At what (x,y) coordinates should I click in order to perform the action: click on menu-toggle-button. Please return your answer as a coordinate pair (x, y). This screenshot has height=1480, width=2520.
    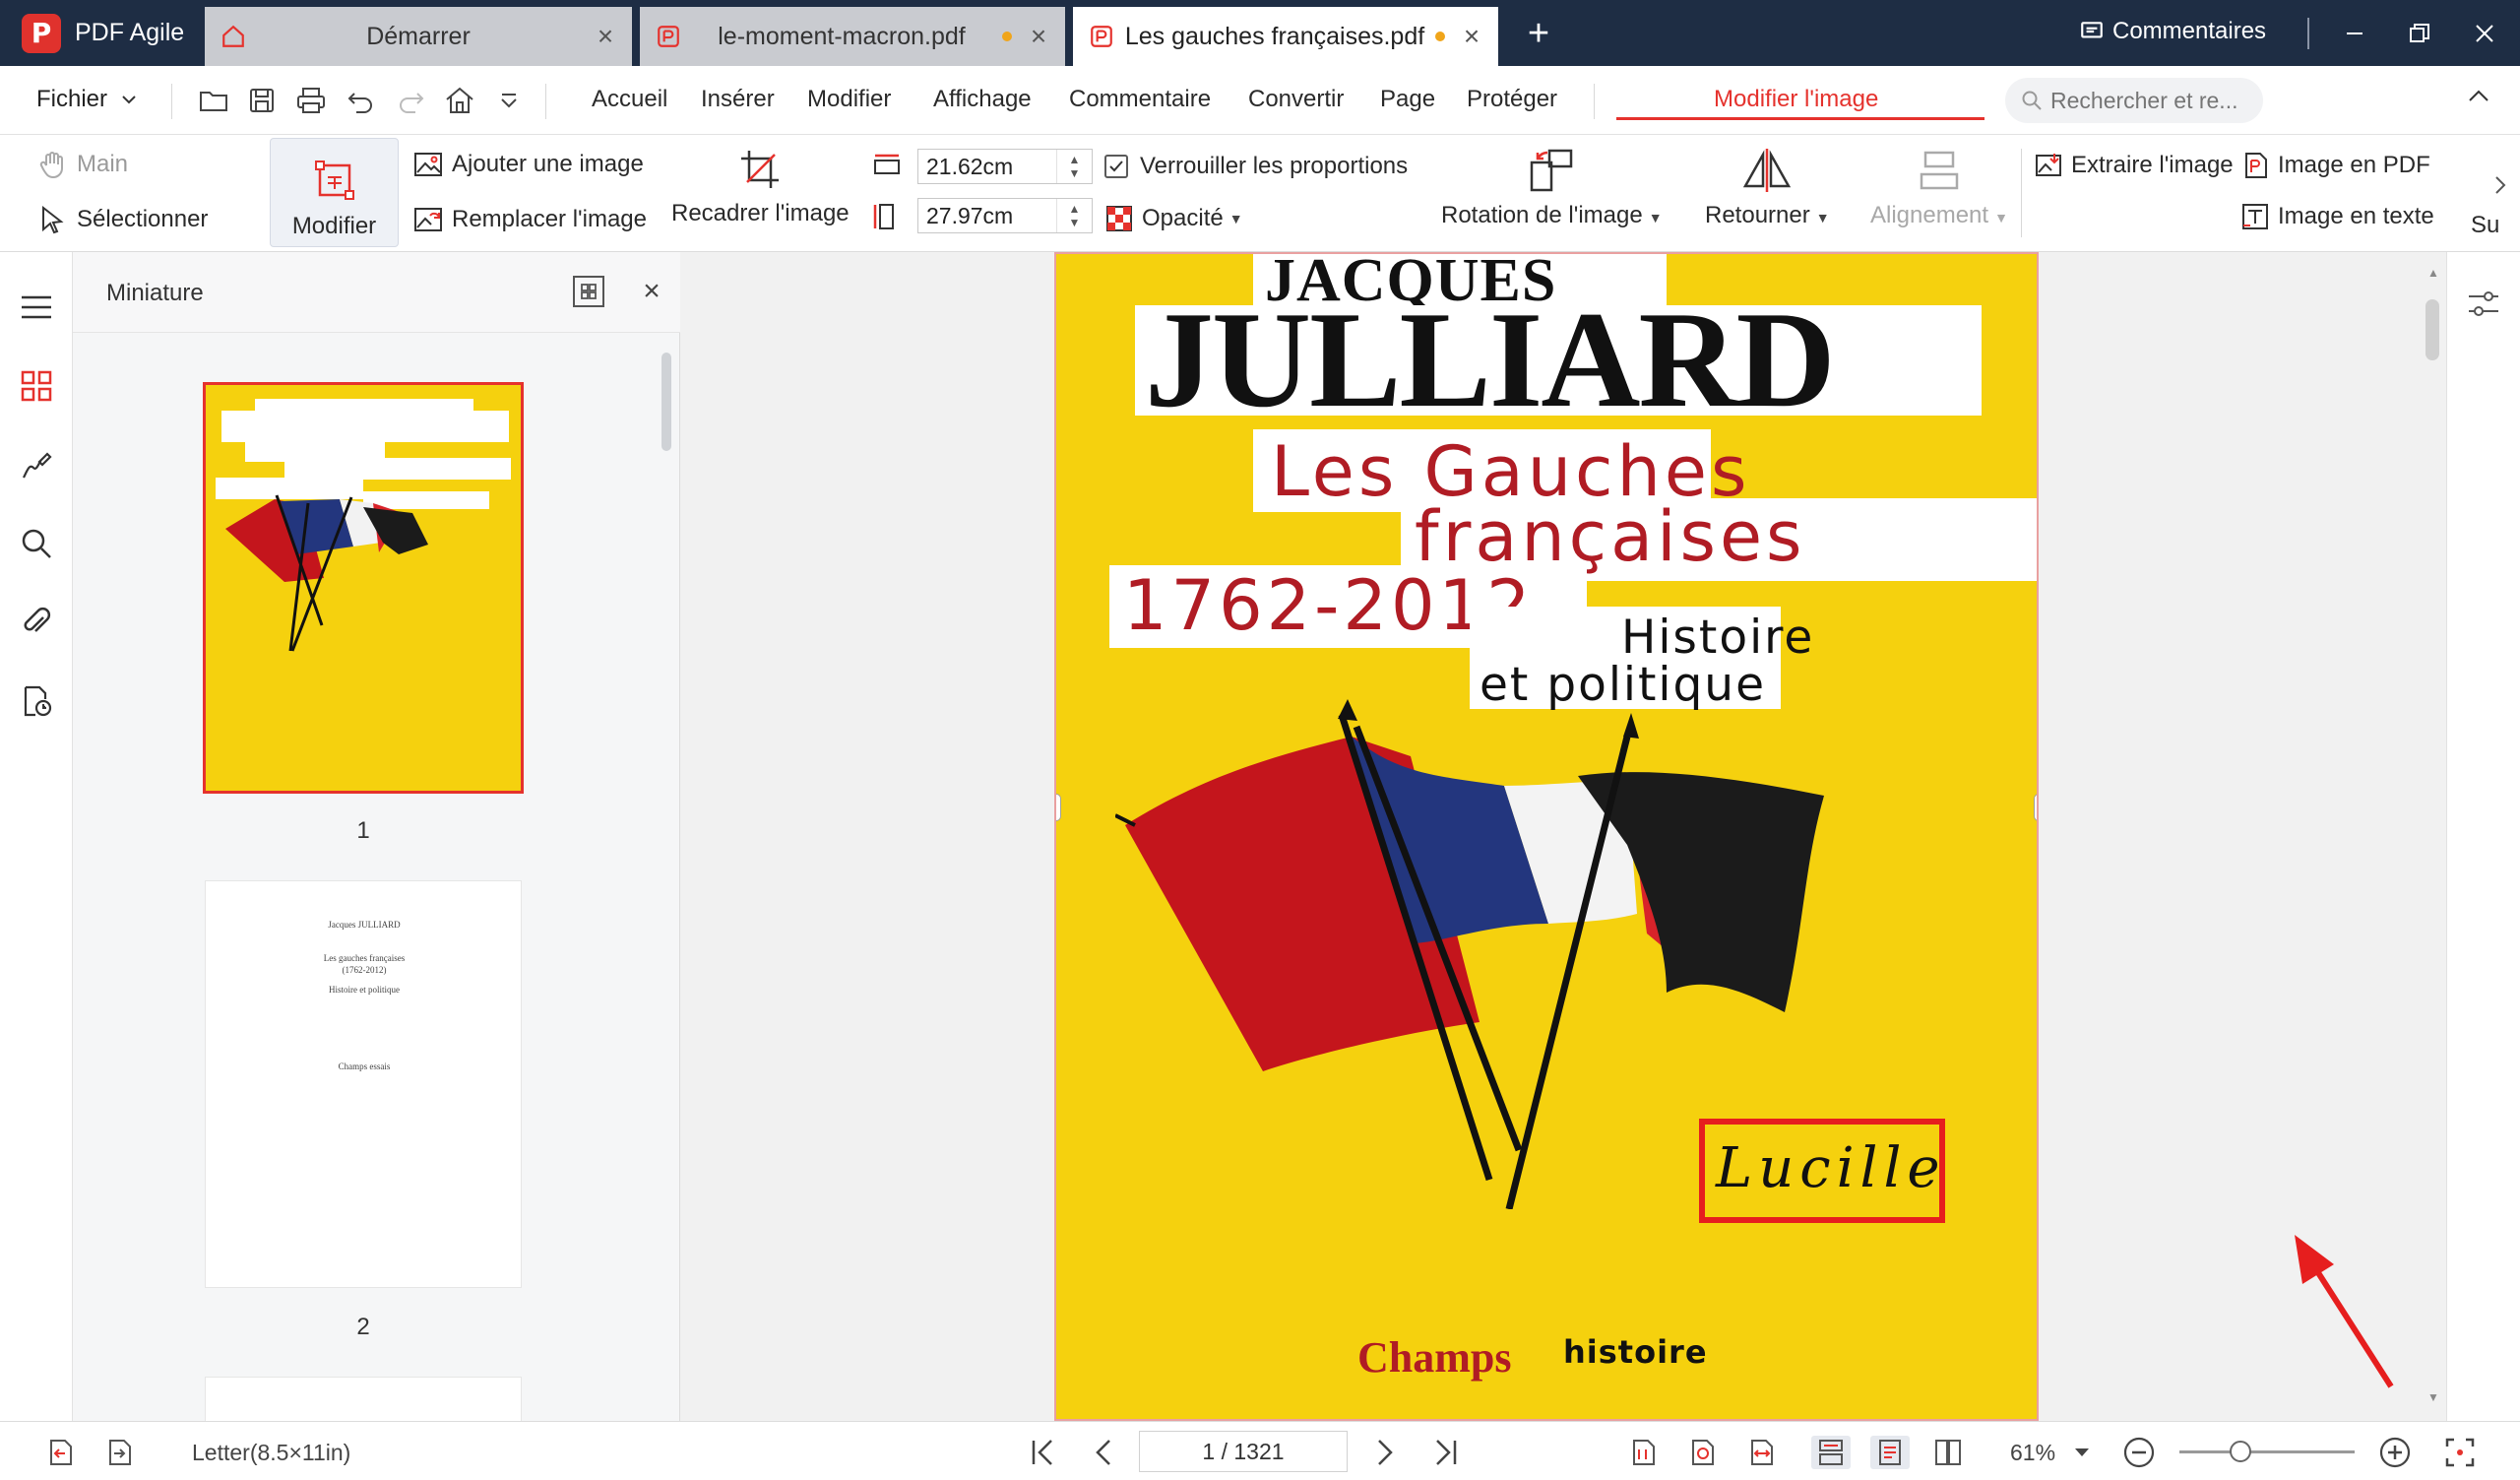
    Looking at the image, I should click on (36, 307).